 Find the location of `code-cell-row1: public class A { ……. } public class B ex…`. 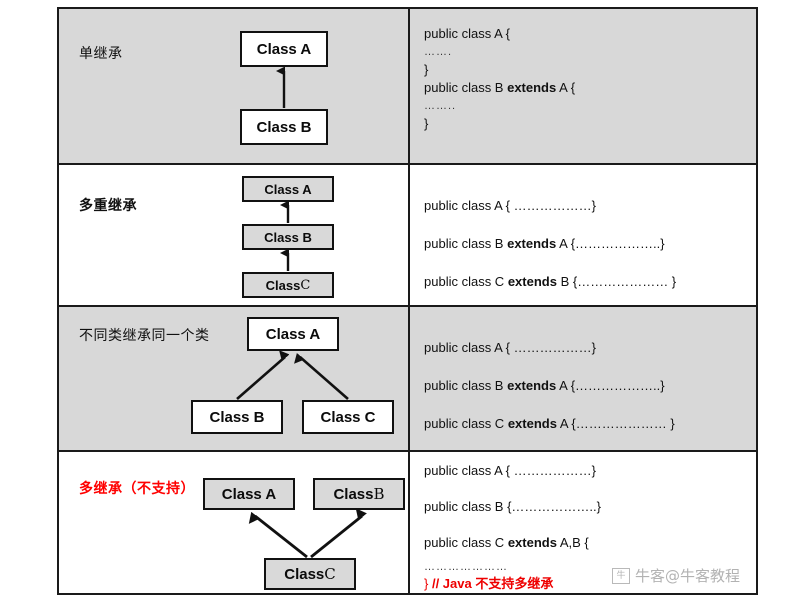

code-cell-row1: public class A { ……. } public class B ex… is located at coordinates (585, 86).